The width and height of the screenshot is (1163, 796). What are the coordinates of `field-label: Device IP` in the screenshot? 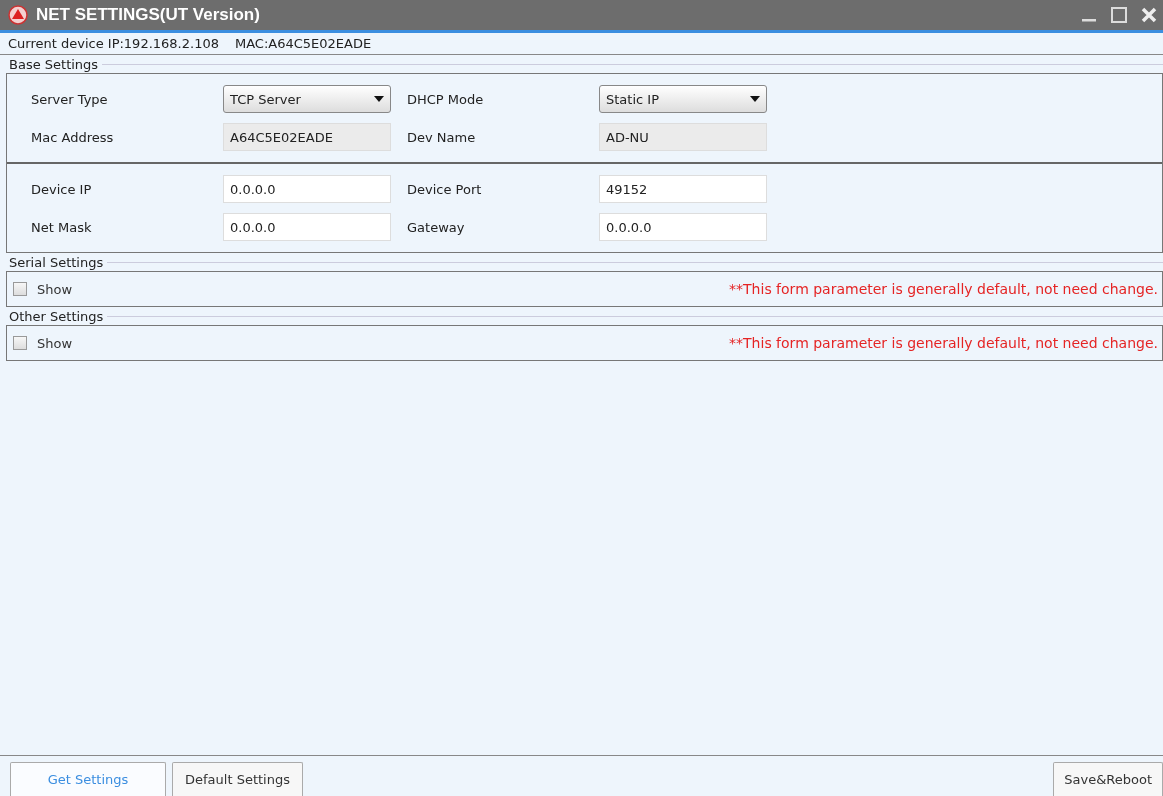 It's located at (61, 189).